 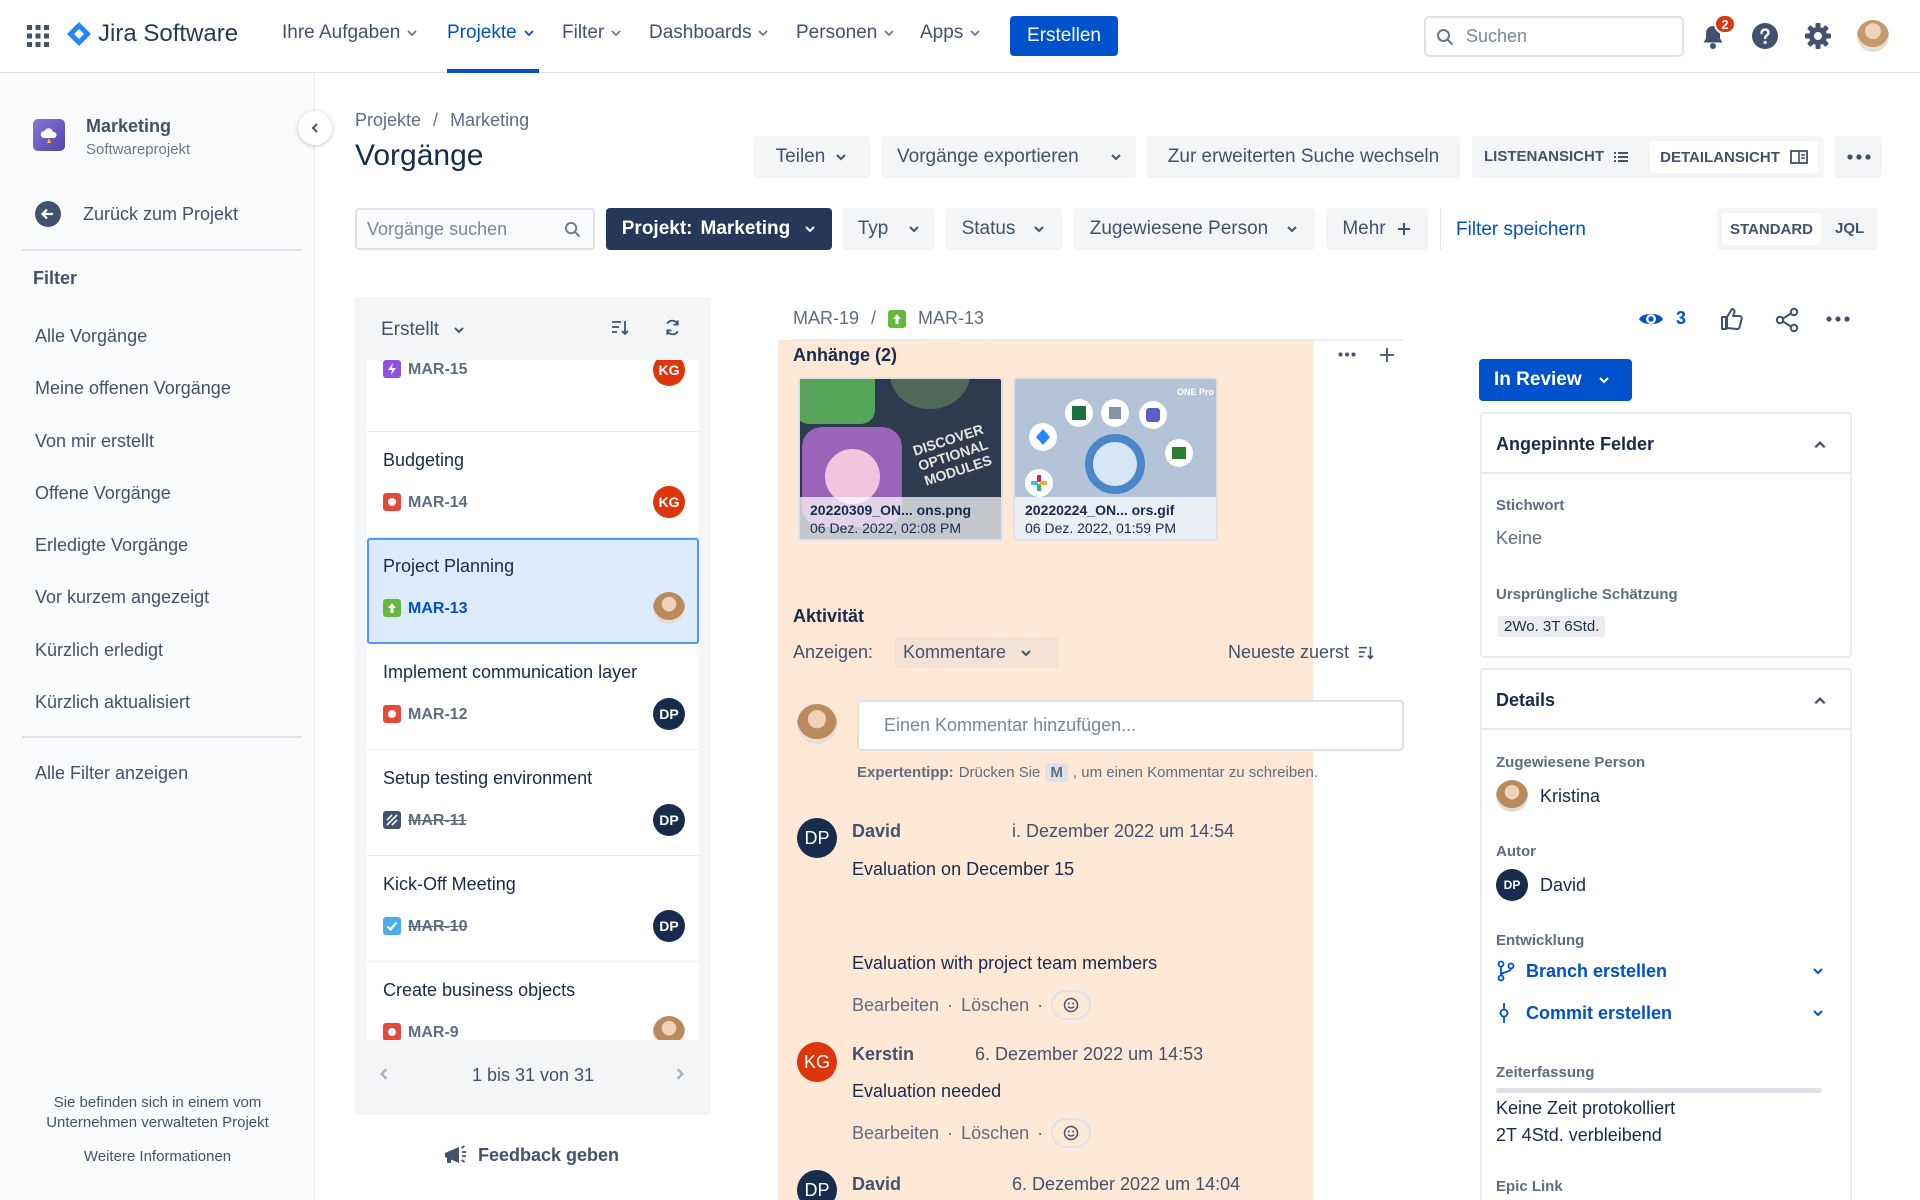 What do you see at coordinates (1666, 971) in the screenshot?
I see `create-branch-link: Branch erstellen` at bounding box center [1666, 971].